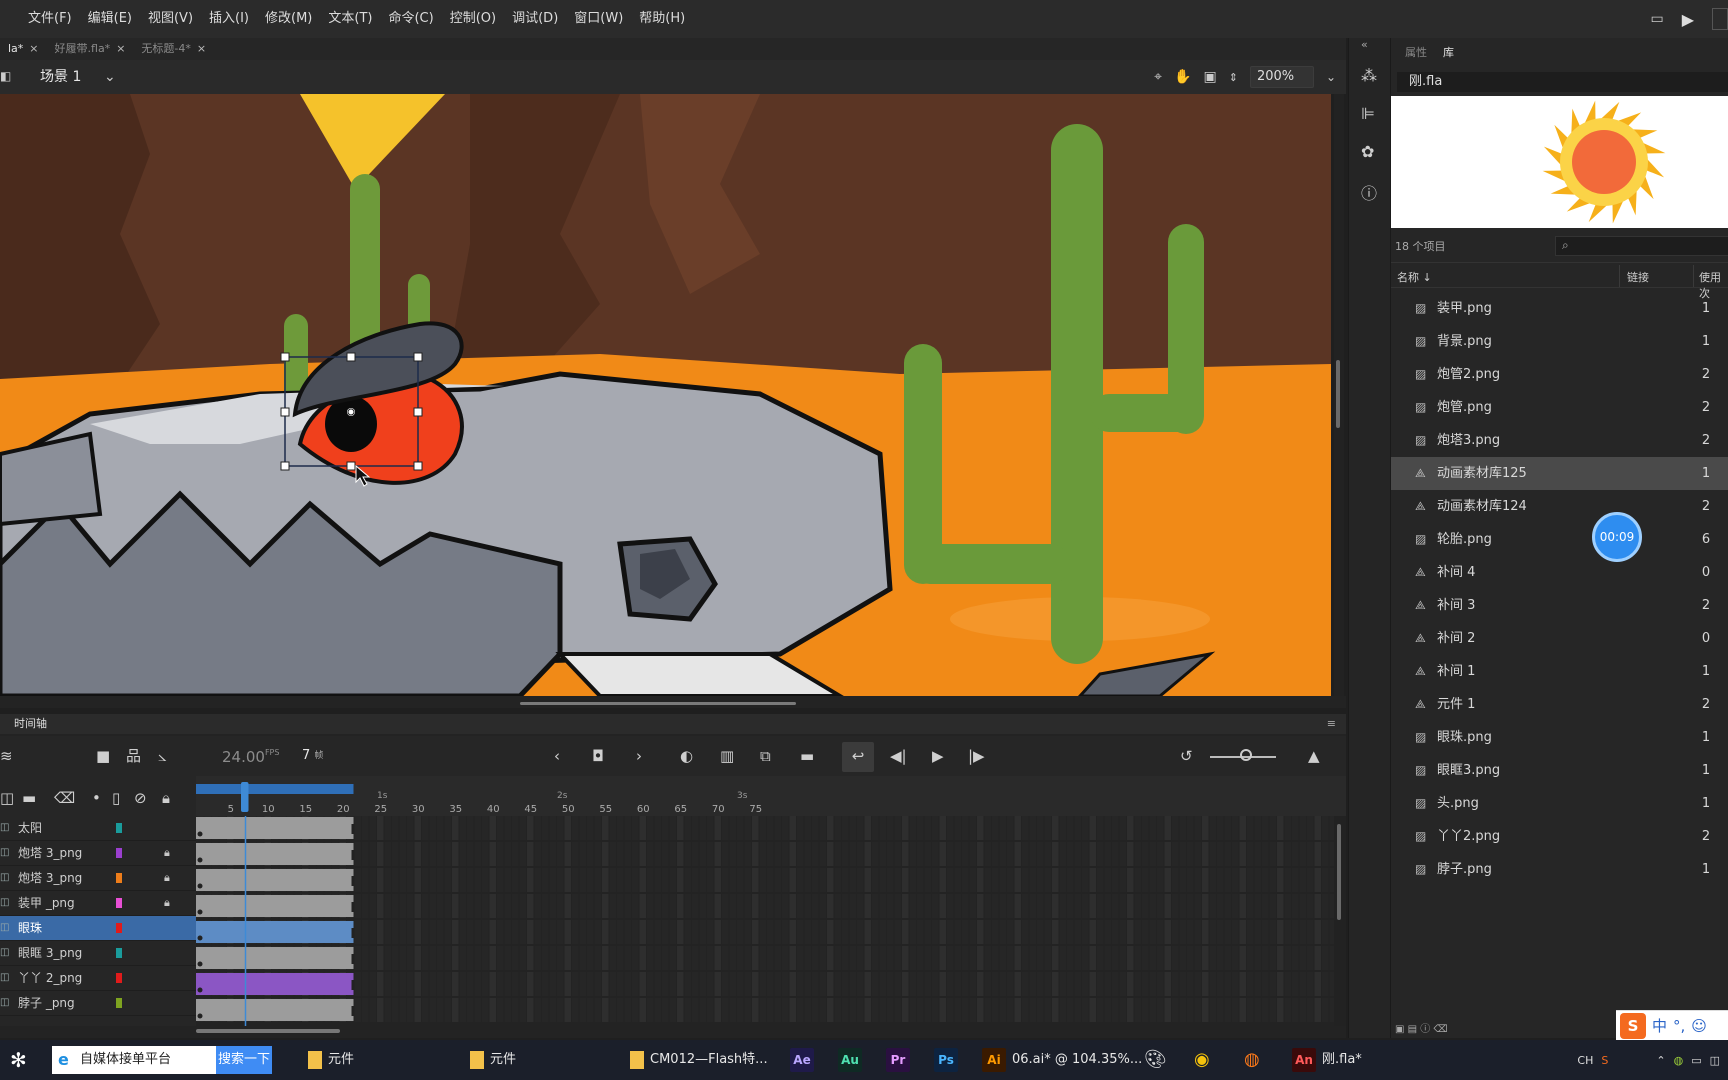  What do you see at coordinates (1448, 54) in the screenshot?
I see `tab-library: 库` at bounding box center [1448, 54].